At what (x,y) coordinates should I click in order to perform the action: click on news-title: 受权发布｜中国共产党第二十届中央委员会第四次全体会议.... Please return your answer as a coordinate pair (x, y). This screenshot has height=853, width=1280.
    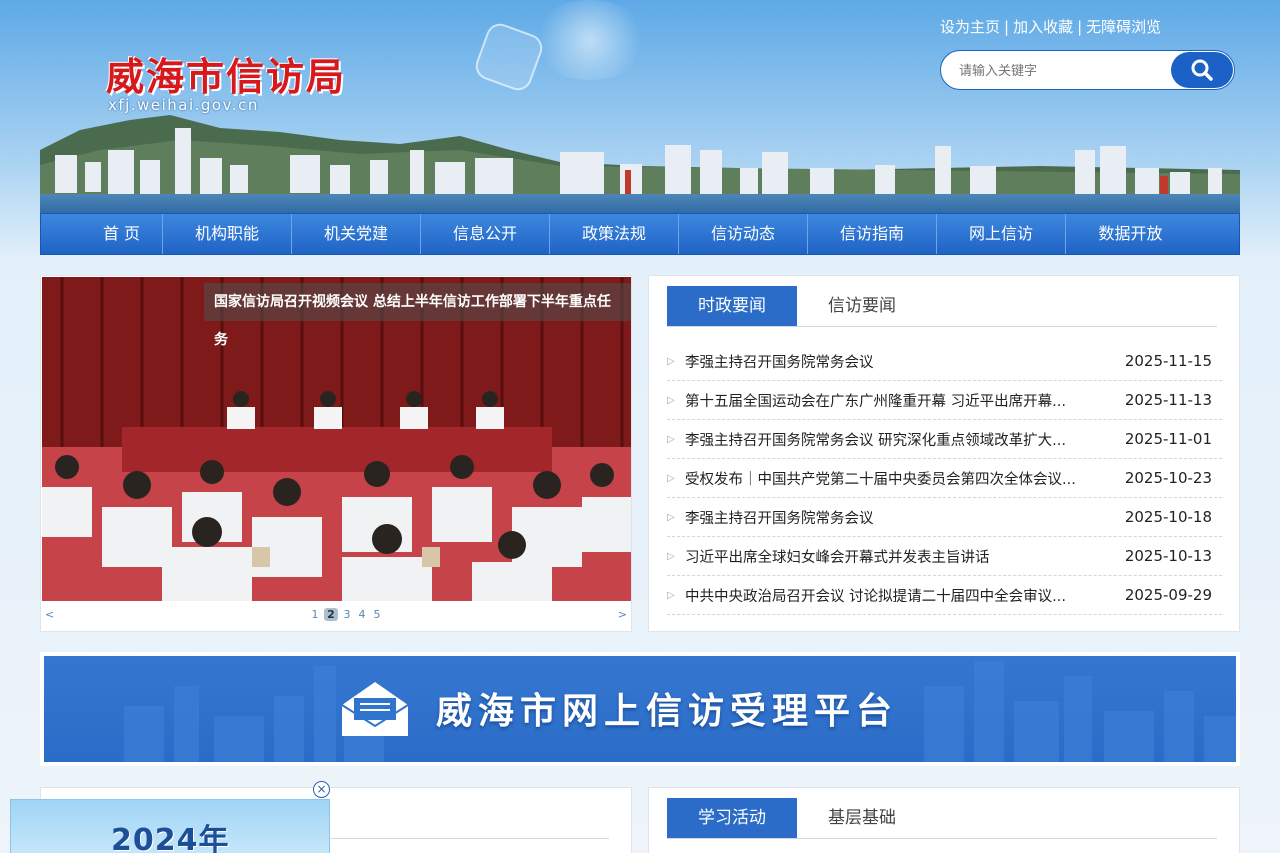
    Looking at the image, I should click on (895, 478).